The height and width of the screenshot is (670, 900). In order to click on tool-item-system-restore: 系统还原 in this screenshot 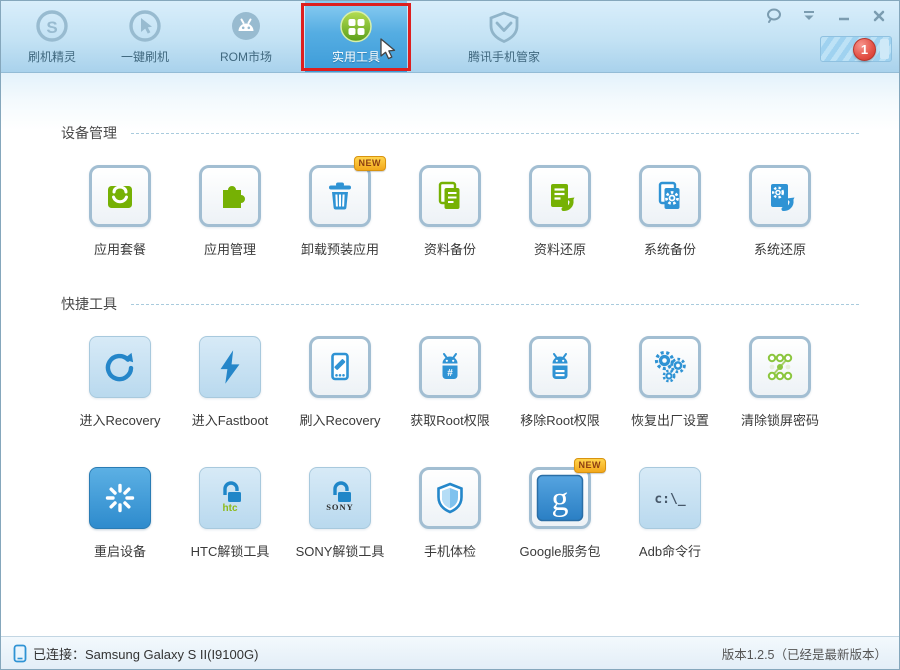, I will do `click(780, 211)`.